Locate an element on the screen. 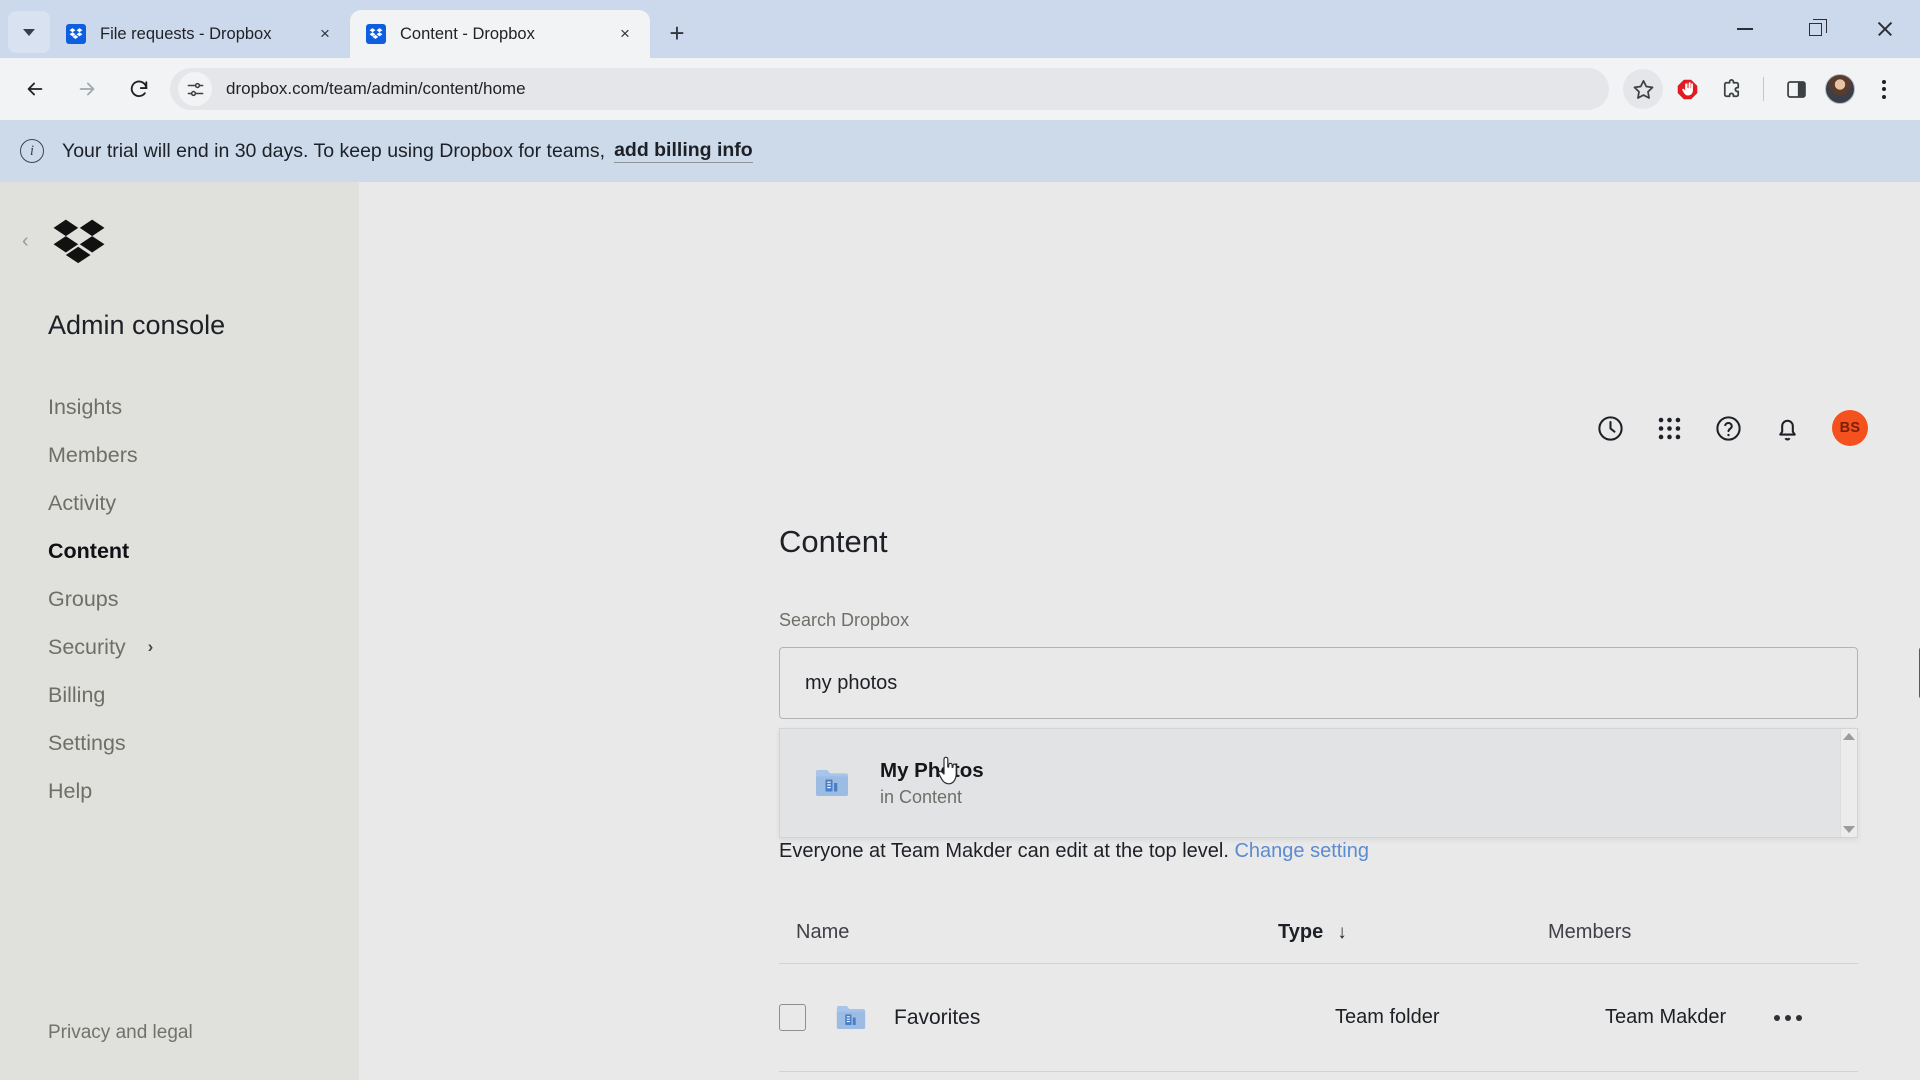  star-icon is located at coordinates (1643, 89).